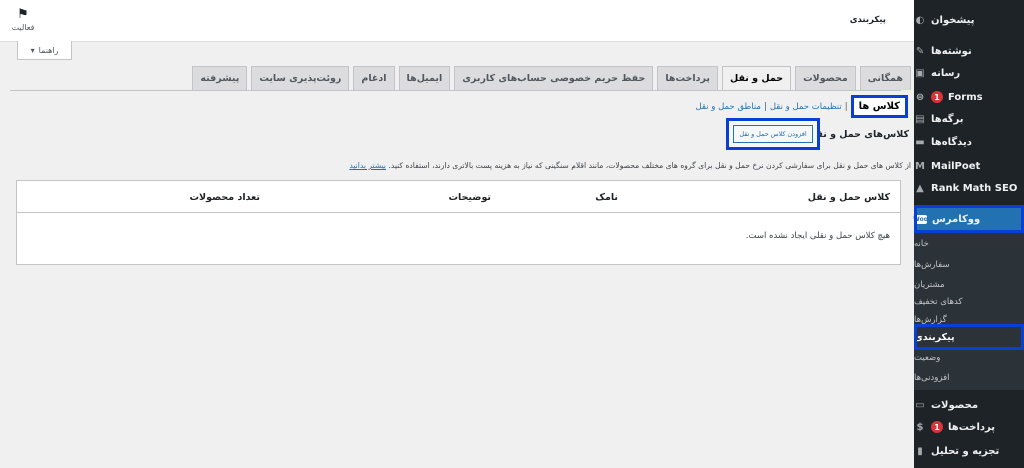  What do you see at coordinates (969, 188) in the screenshot?
I see `sidebar-item-rankmath: Rank Math SEO ▲` at bounding box center [969, 188].